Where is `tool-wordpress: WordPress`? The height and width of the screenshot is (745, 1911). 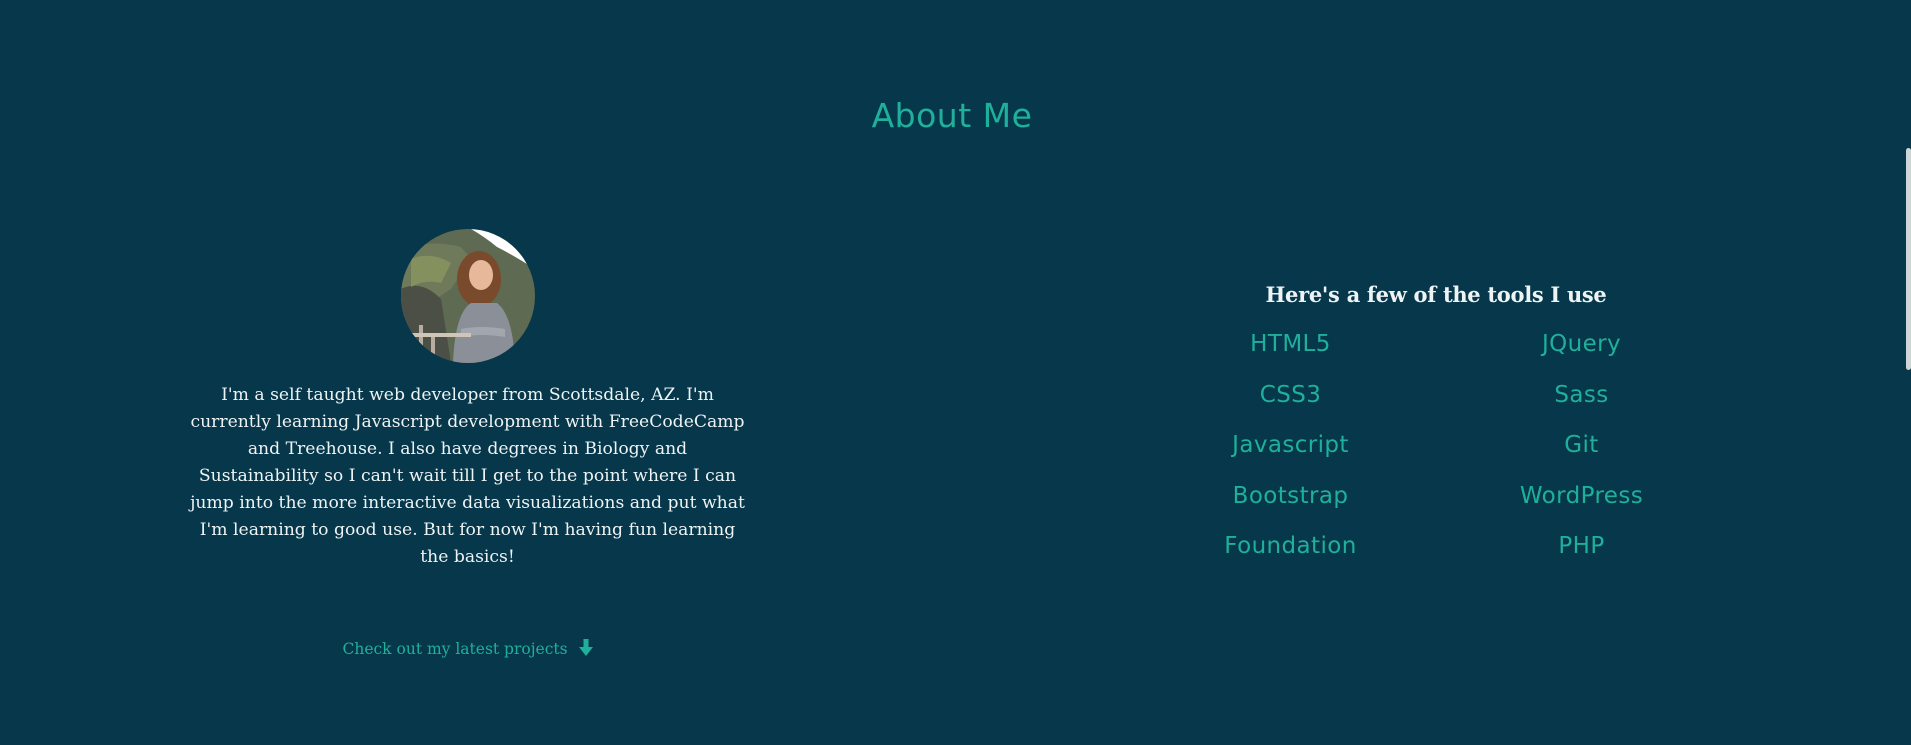
tool-wordpress: WordPress is located at coordinates (1581, 495).